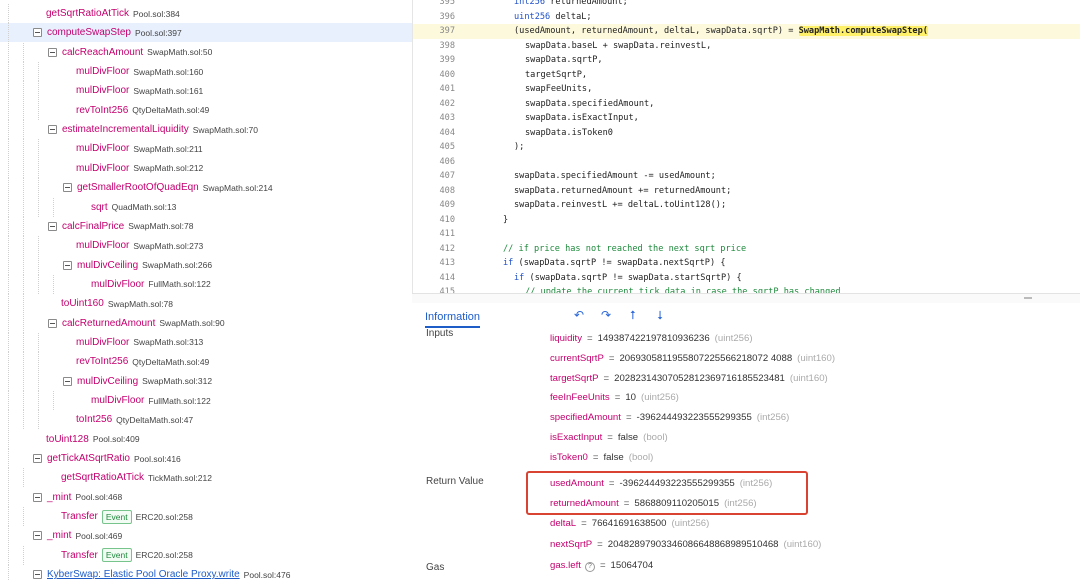  Describe the element at coordinates (168, 342) in the screenshot. I see `source-location: SwapMath.sol:313` at that location.